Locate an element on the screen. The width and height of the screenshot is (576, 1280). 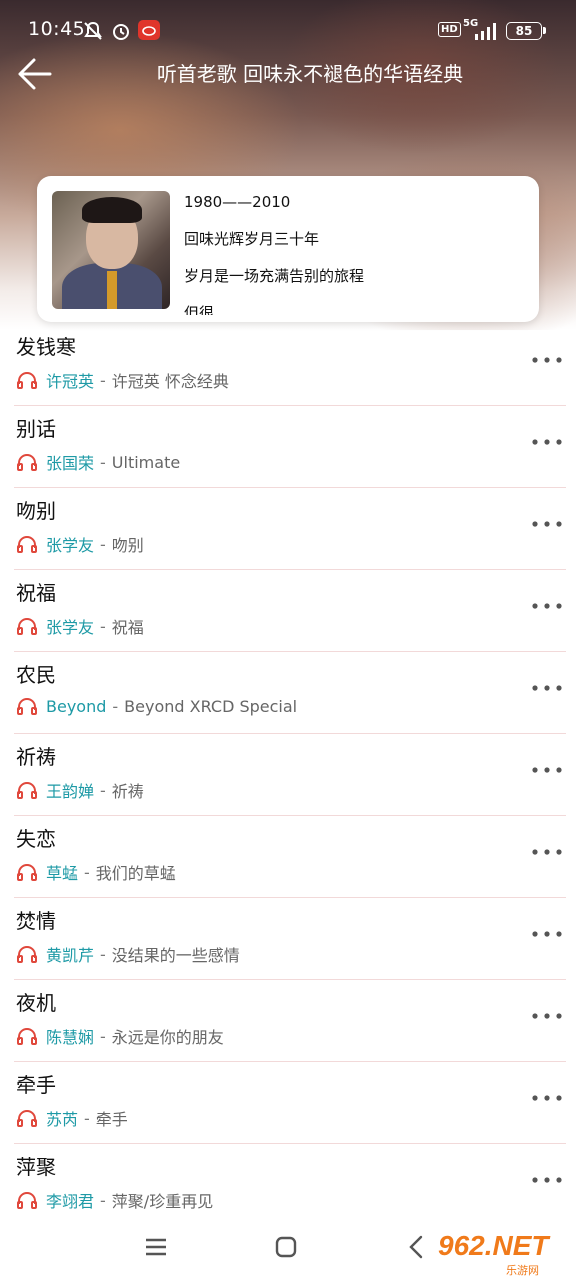
watermark: 962.NET 乐游网 is located at coordinates (504, 1253).